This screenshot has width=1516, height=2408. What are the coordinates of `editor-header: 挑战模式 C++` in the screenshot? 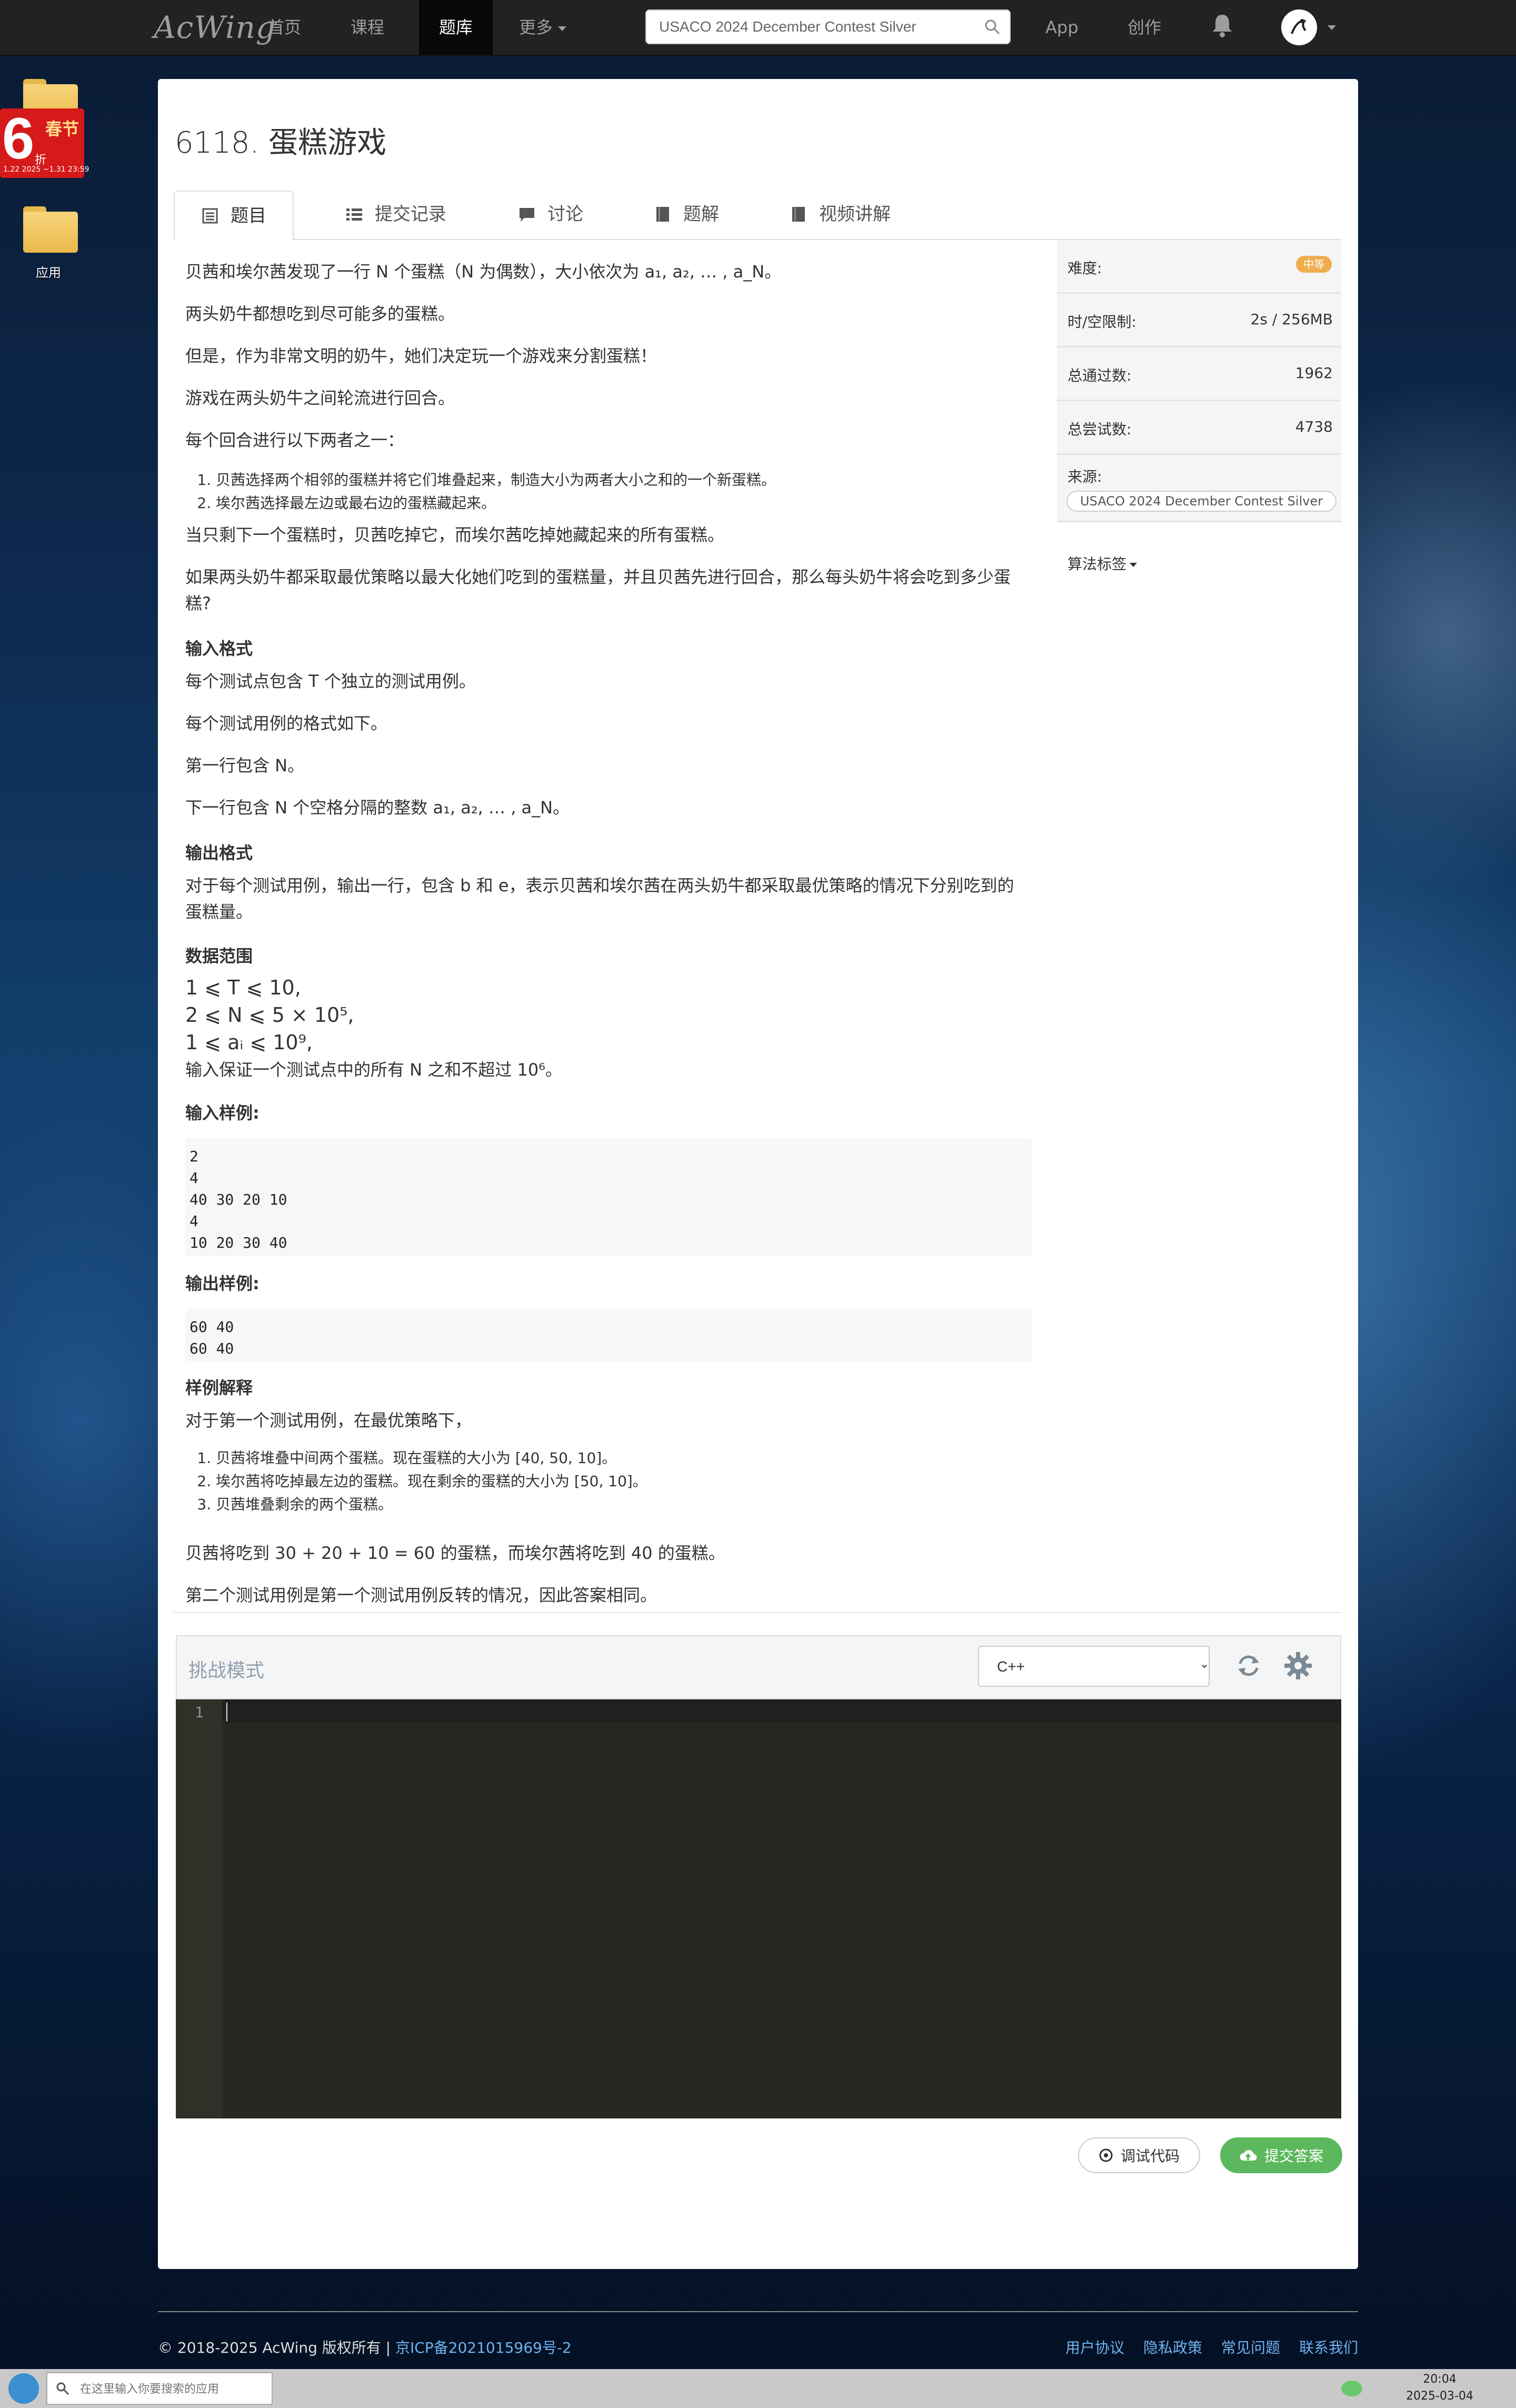 It's located at (758, 1667).